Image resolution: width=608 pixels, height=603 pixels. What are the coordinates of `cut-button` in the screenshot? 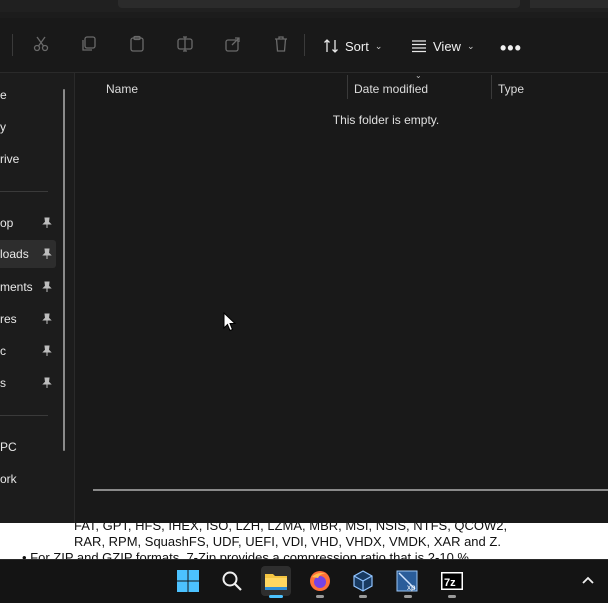 It's located at (41, 44).